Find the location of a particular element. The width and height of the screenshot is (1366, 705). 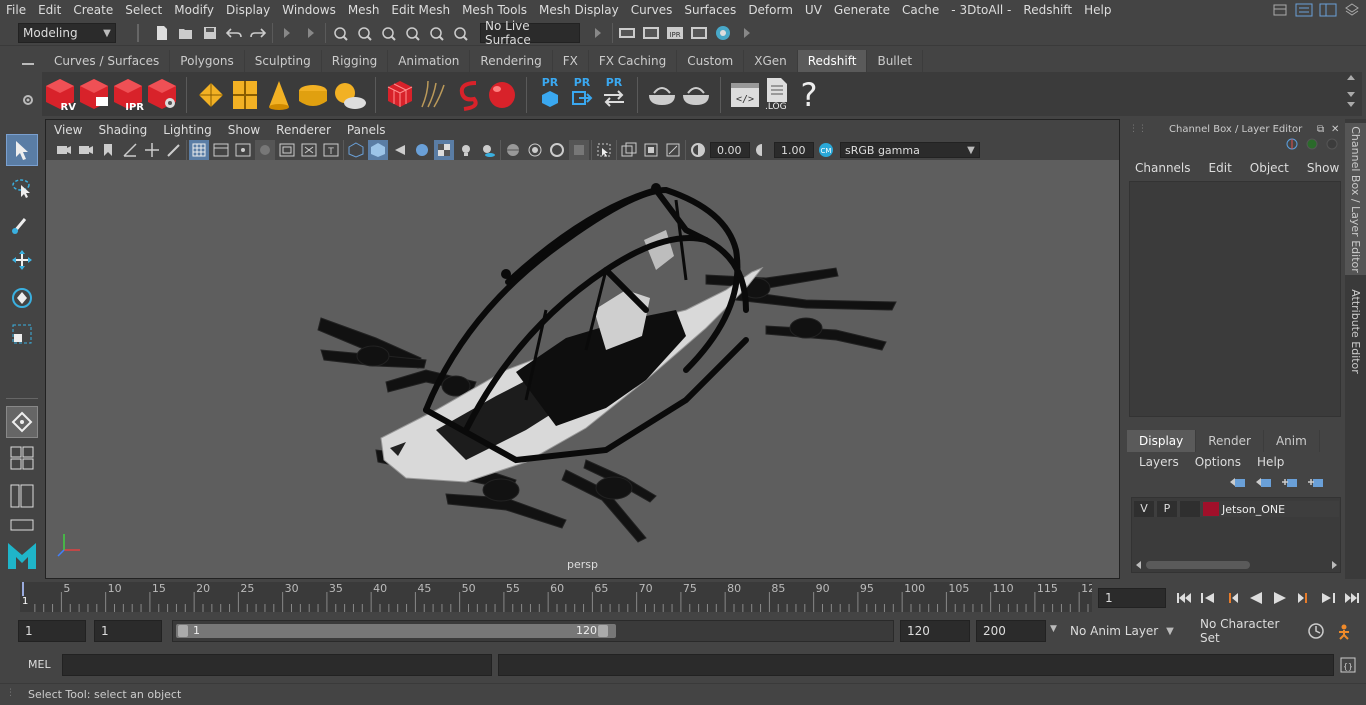

shelf-tab: FX is located at coordinates (570, 61).